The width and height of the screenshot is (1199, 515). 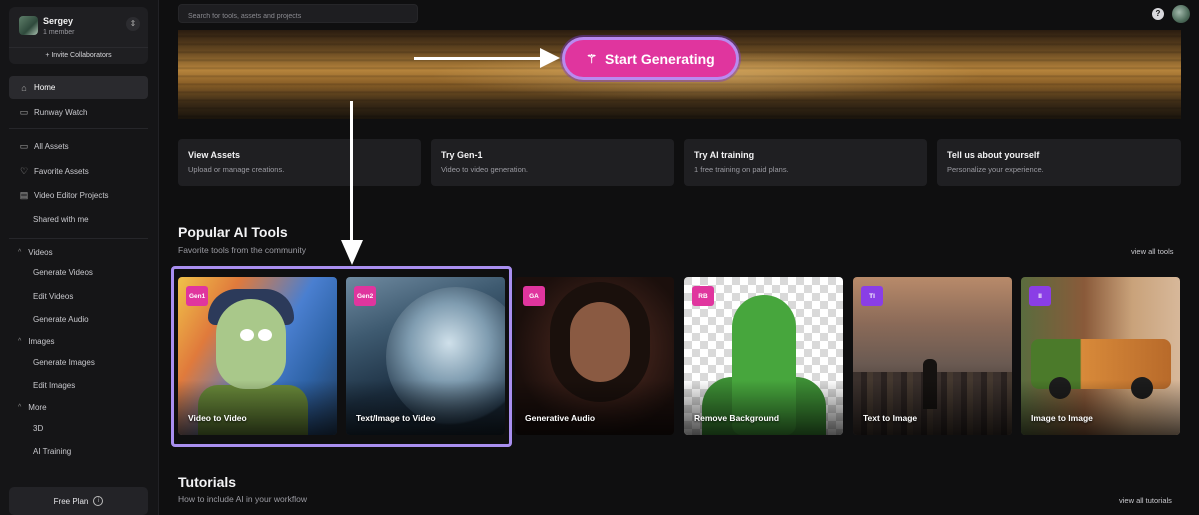 I want to click on quick-card-try-gen1: Try Gen-1 Video to video generation., so click(x=552, y=162).